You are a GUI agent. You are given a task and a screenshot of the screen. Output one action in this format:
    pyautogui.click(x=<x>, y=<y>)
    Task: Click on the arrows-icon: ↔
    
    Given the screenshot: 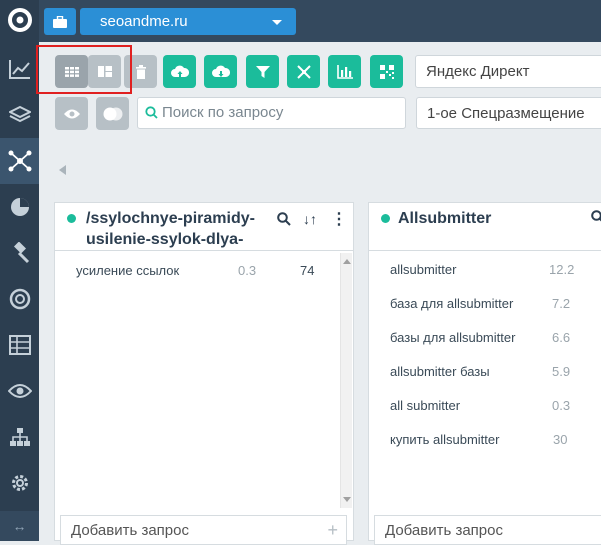 What is the action you would take?
    pyautogui.click(x=19, y=526)
    